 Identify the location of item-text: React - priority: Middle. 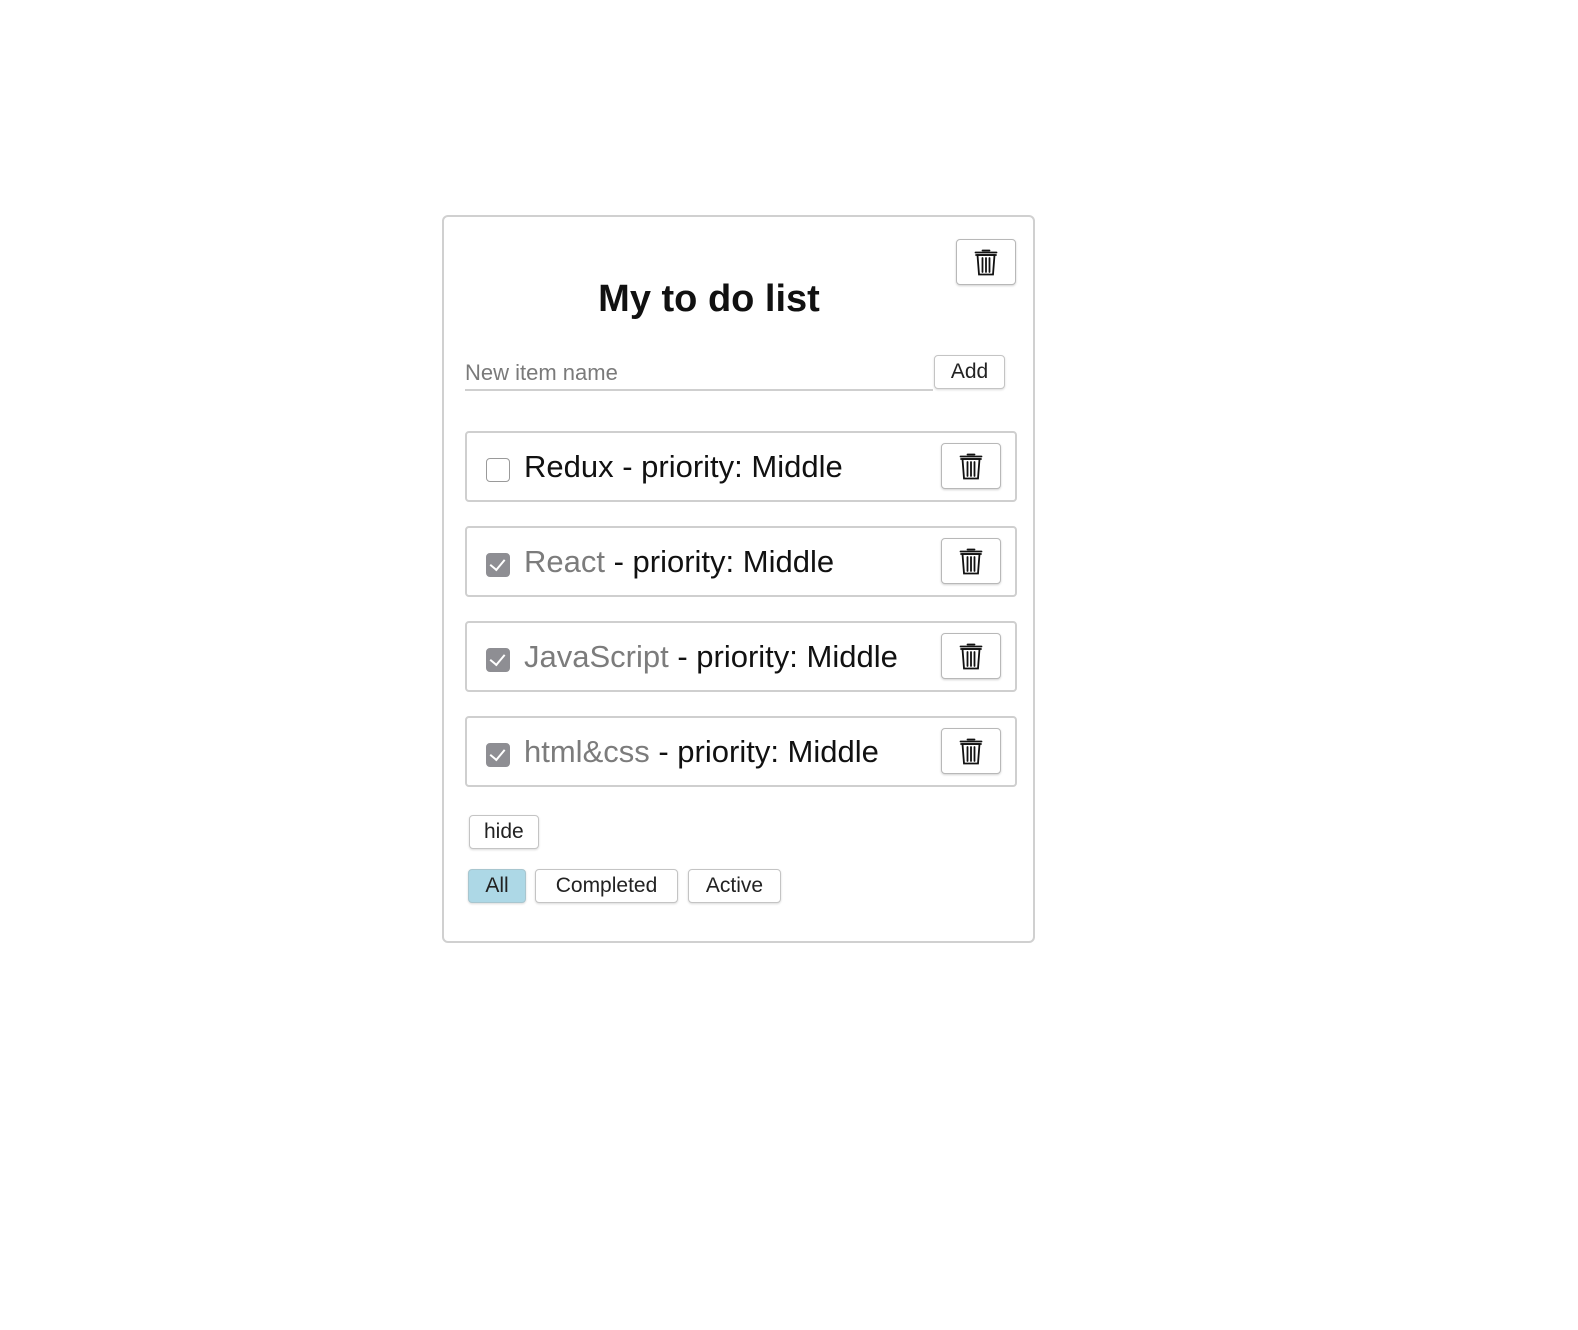
(679, 562).